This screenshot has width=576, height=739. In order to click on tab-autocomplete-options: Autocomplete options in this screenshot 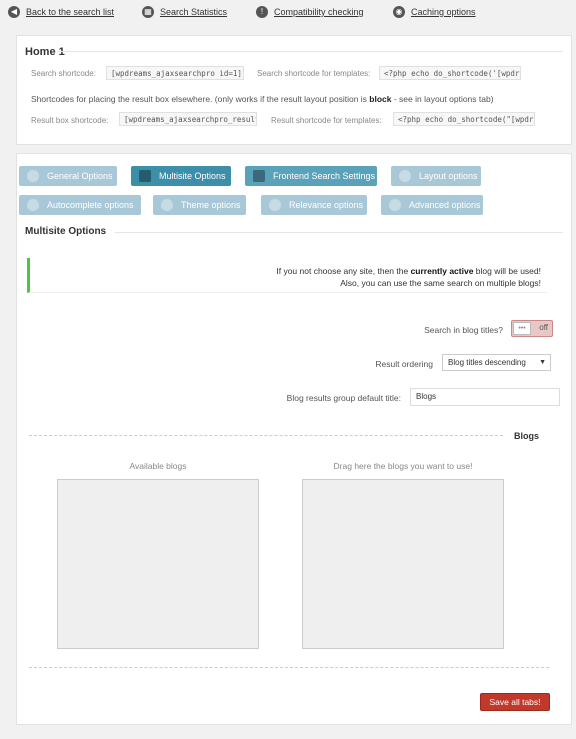, I will do `click(80, 205)`.